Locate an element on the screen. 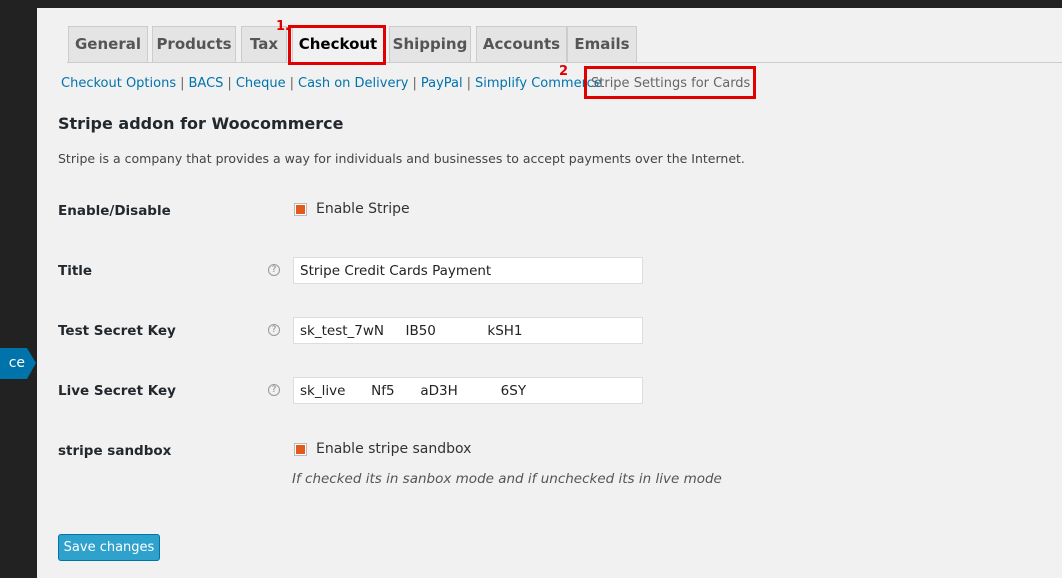 This screenshot has width=1062, height=578. tab-shipping: Shipping is located at coordinates (430, 44).